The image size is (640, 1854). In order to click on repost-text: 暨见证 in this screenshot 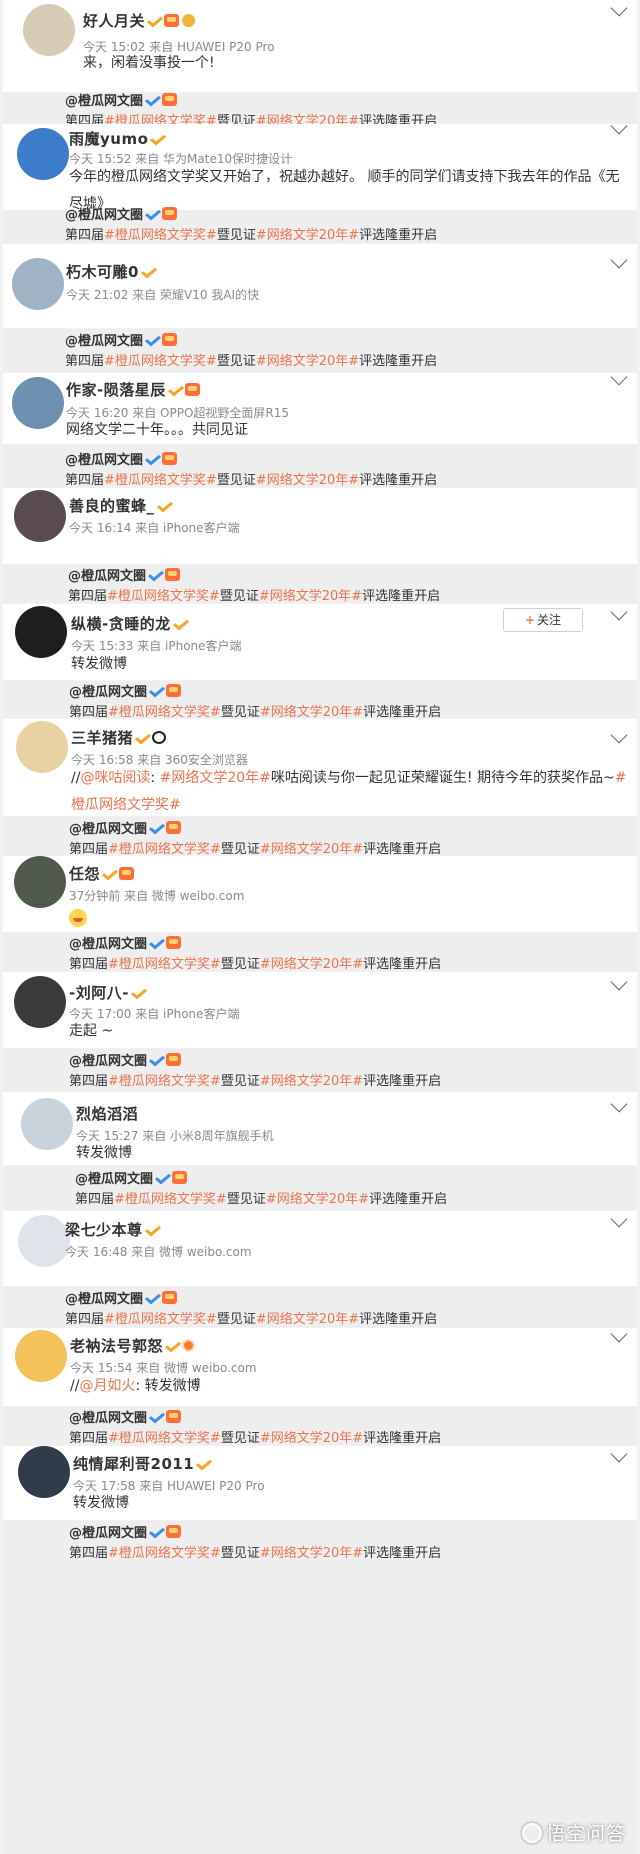, I will do `click(240, 1553)`.